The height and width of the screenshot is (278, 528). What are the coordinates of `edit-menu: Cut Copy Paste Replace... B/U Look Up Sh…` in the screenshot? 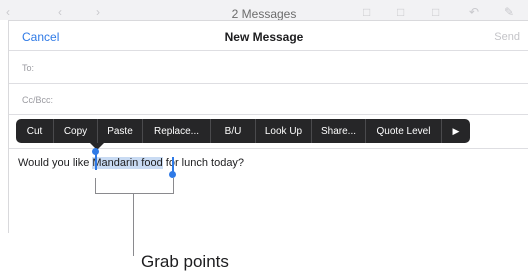 It's located at (243, 131).